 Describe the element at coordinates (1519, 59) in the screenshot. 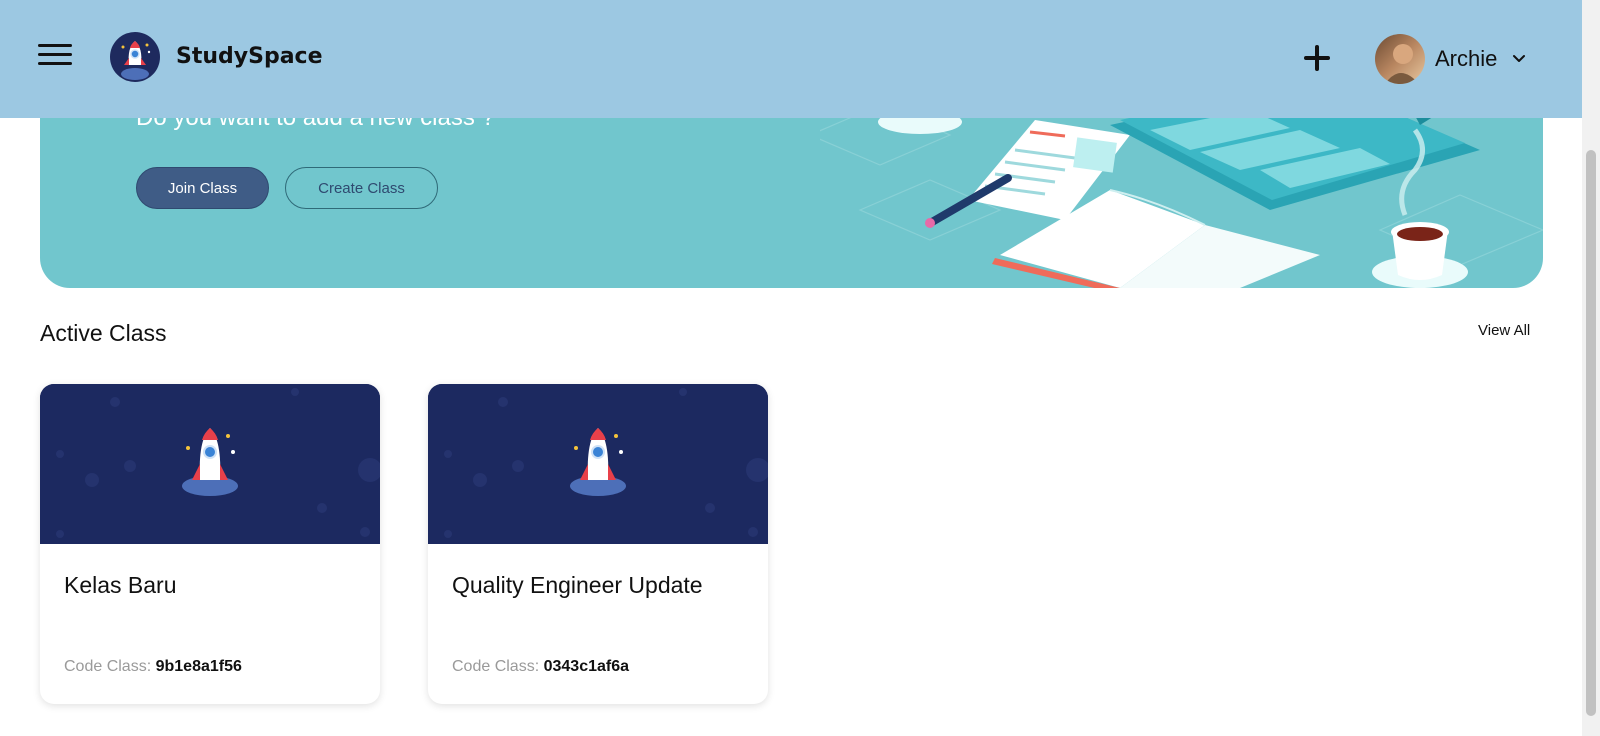

I see `chevron-down-icon` at that location.